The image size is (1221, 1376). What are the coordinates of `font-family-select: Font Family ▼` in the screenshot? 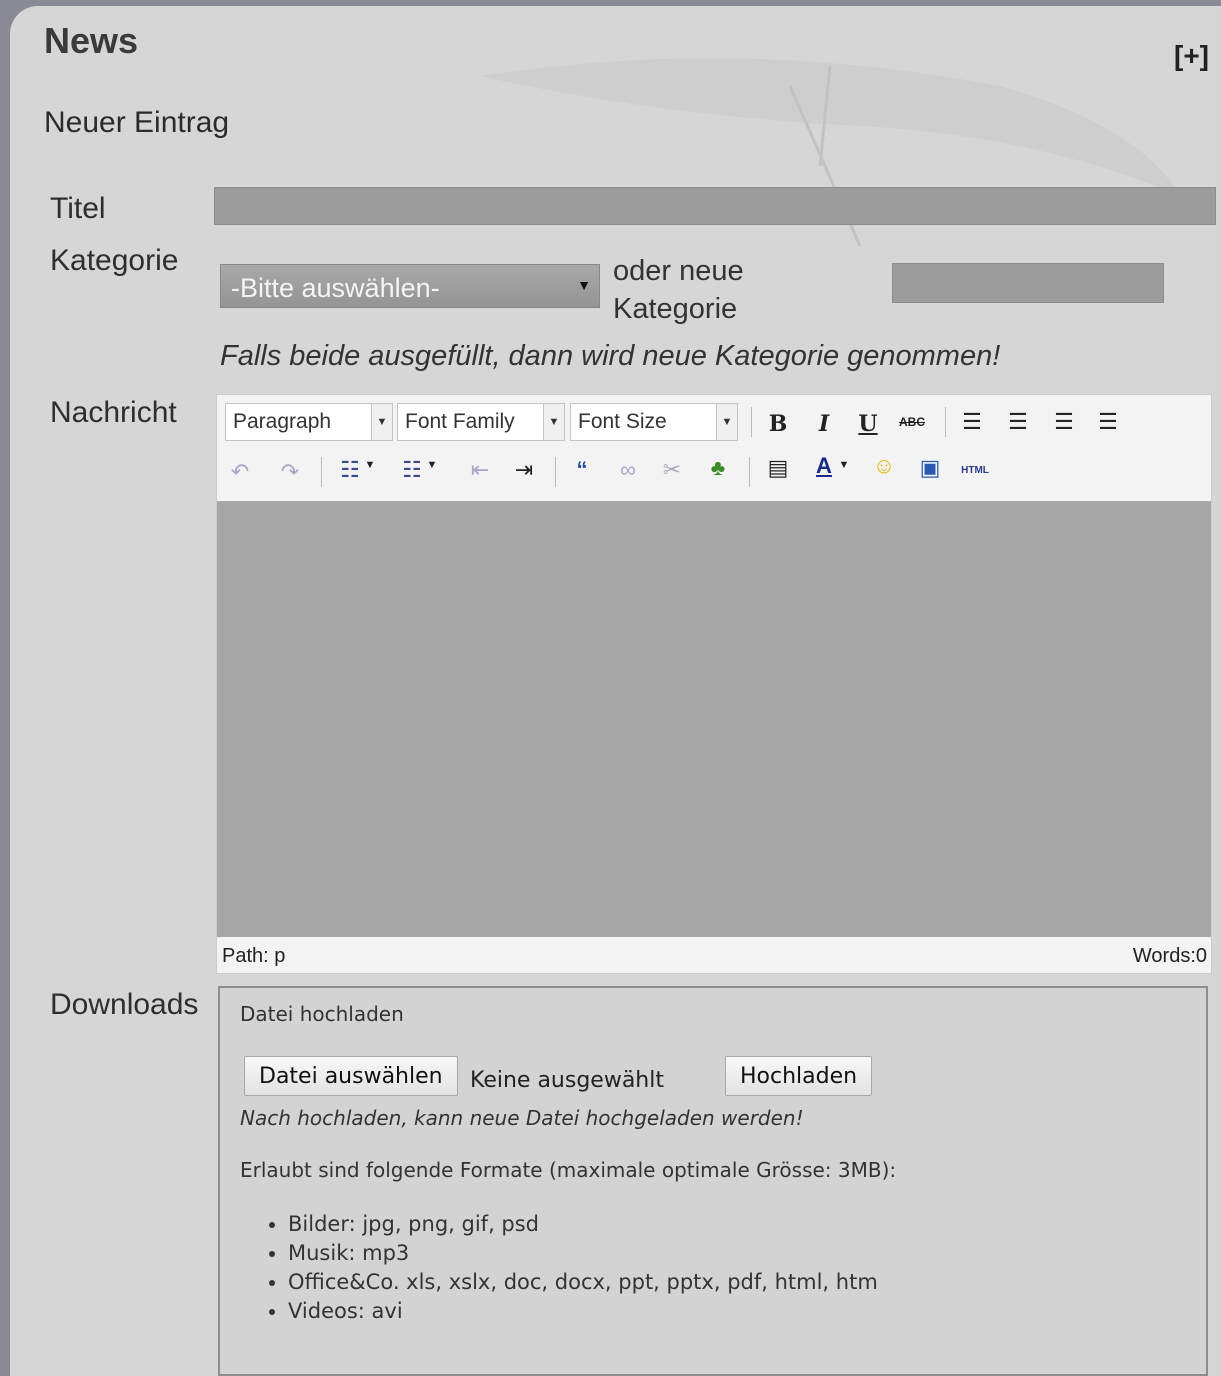 It's located at (481, 422).